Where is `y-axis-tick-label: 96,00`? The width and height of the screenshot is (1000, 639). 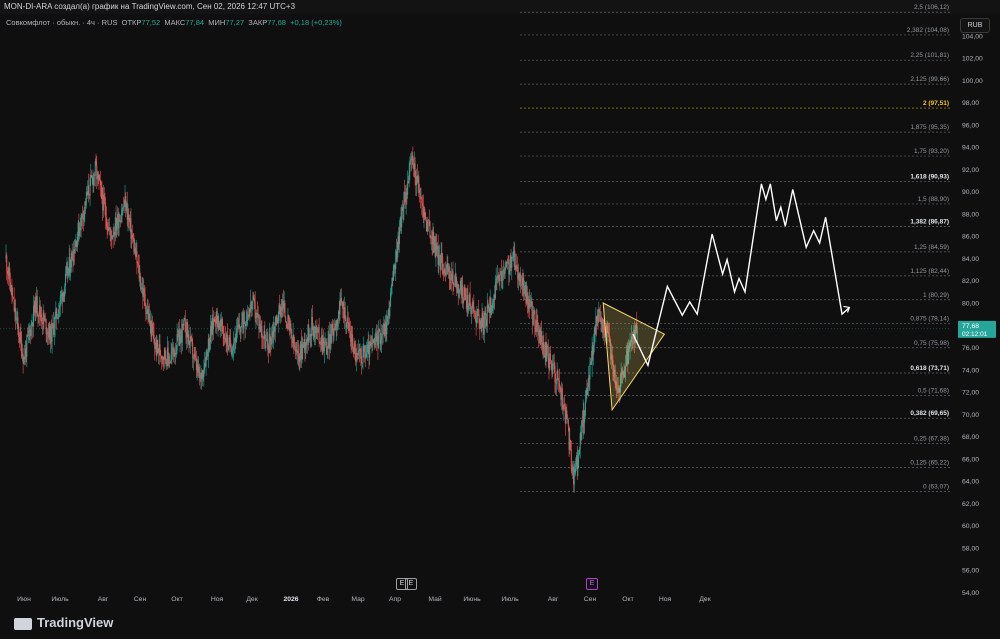
y-axis-tick-label: 96,00 is located at coordinates (970, 125).